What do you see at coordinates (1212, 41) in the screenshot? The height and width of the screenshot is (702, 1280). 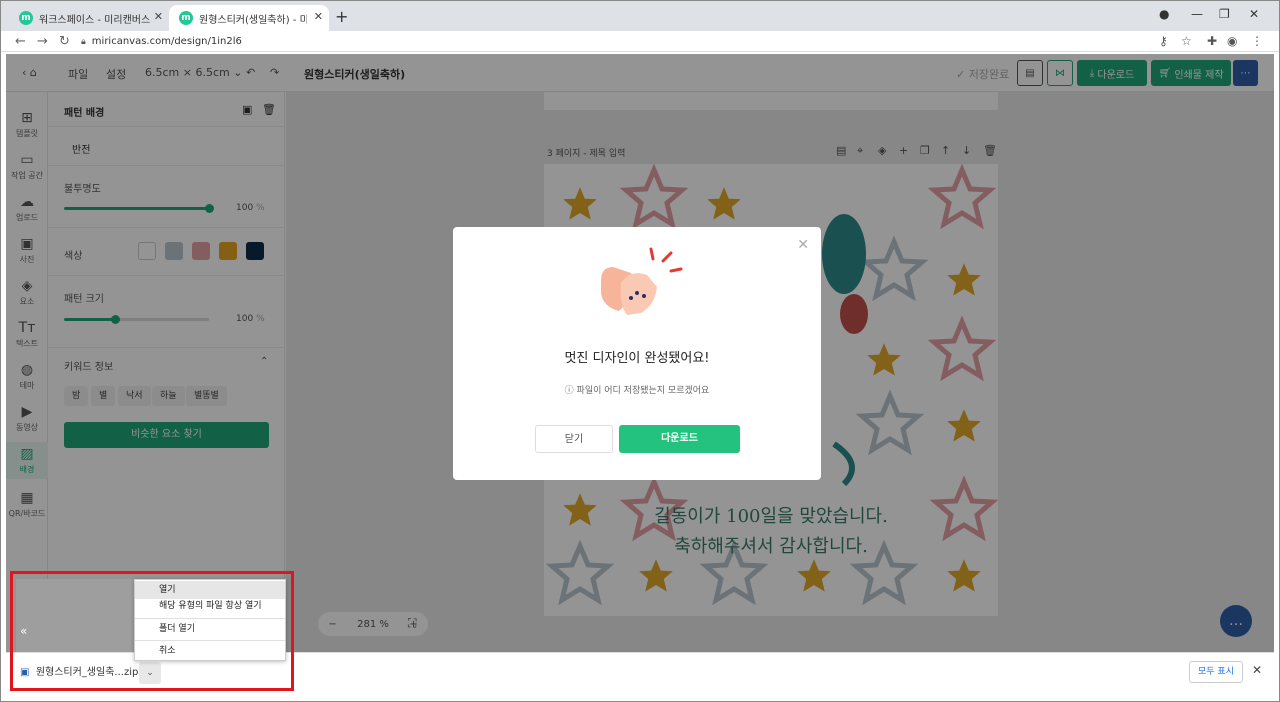 I see `extensions-icon: ✚` at bounding box center [1212, 41].